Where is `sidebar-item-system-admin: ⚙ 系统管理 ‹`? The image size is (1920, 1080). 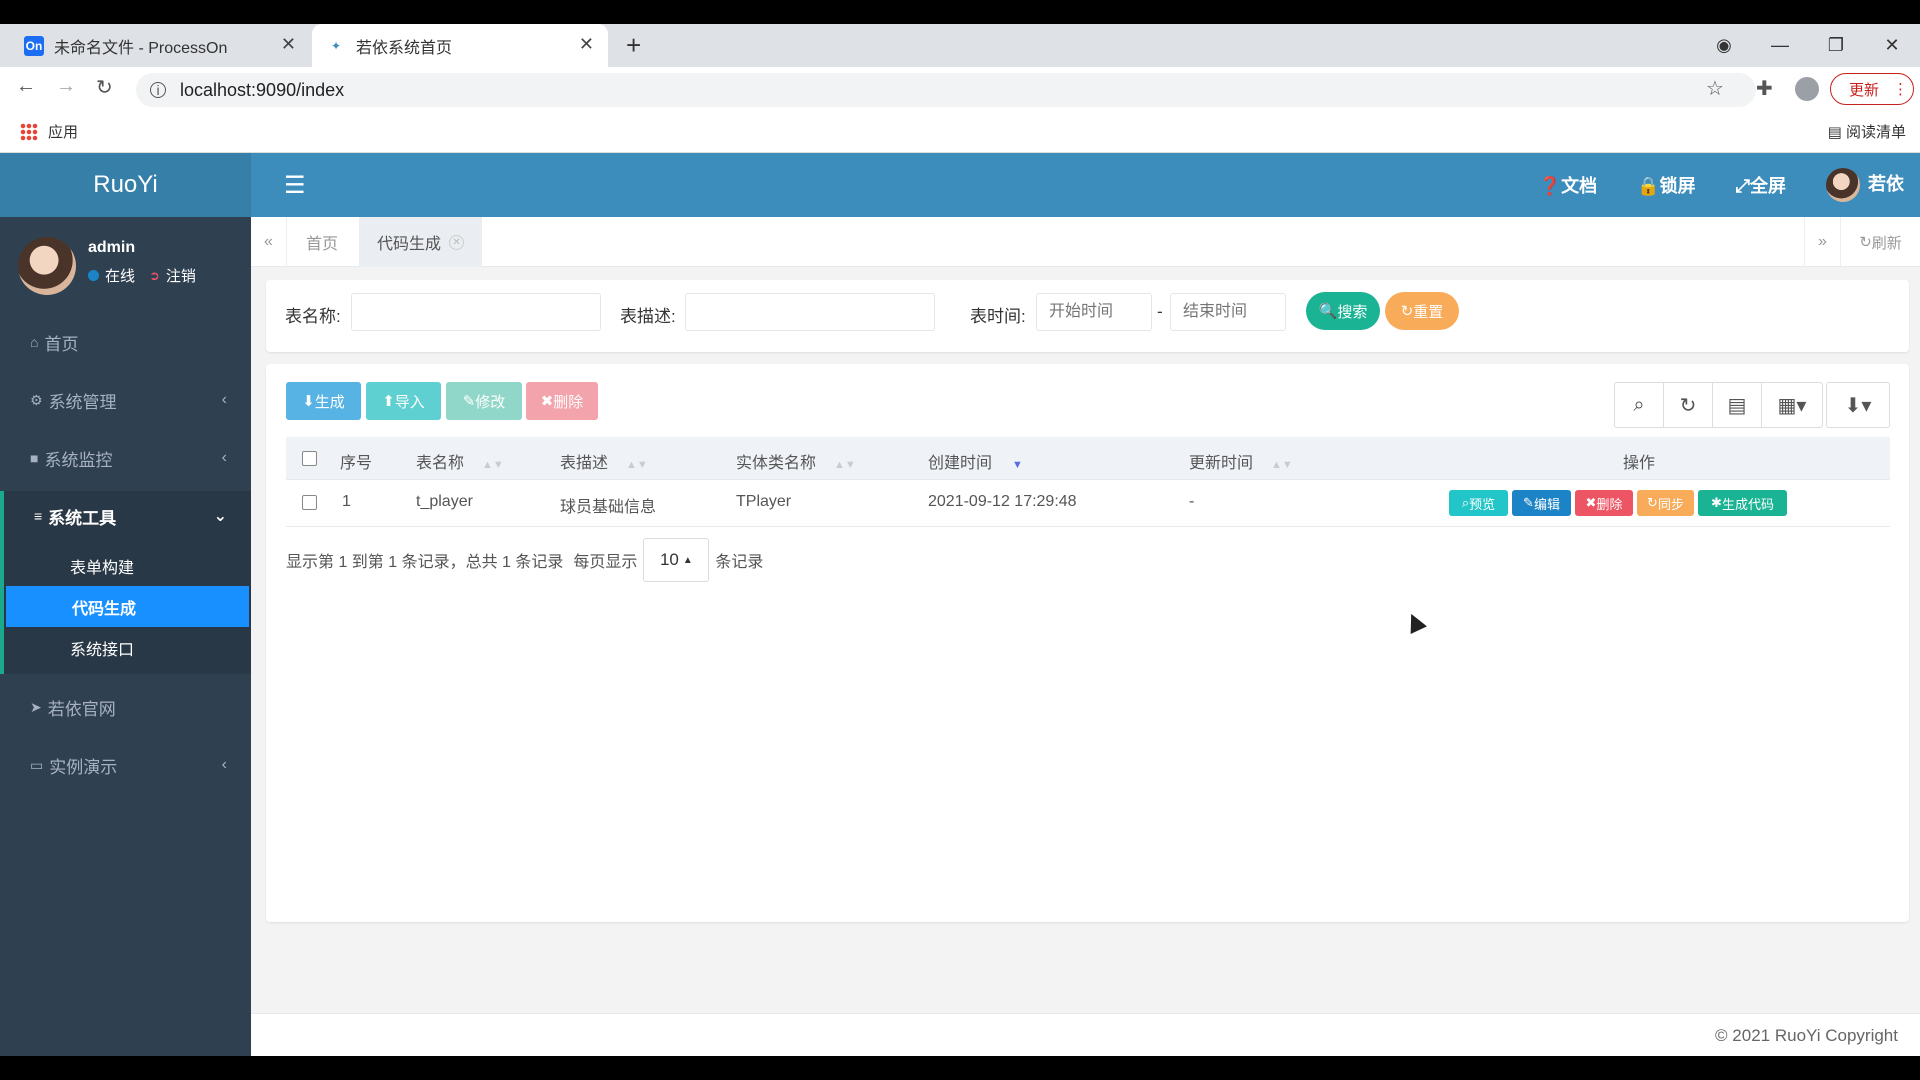 sidebar-item-system-admin: ⚙ 系统管理 ‹ is located at coordinates (125, 400).